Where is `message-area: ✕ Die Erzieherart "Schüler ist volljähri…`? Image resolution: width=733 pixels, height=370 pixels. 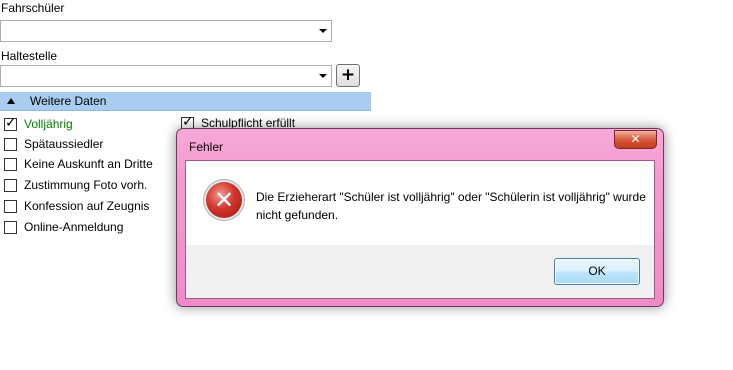 message-area: ✕ Die Erzieherart "Schüler ist volljähri… is located at coordinates (420, 203).